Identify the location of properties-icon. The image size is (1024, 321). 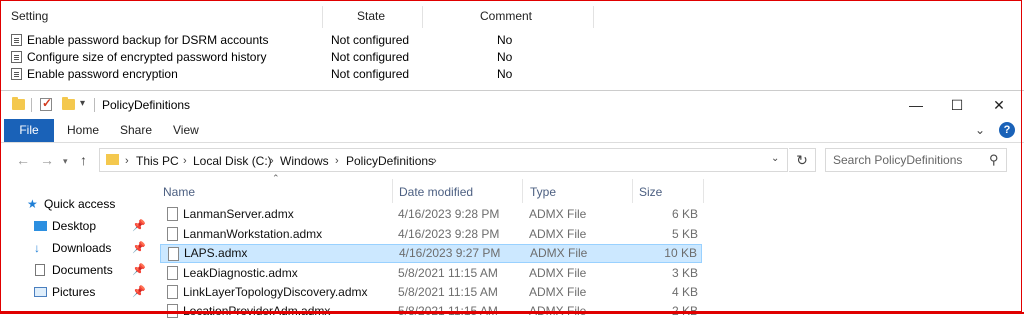
(46, 103).